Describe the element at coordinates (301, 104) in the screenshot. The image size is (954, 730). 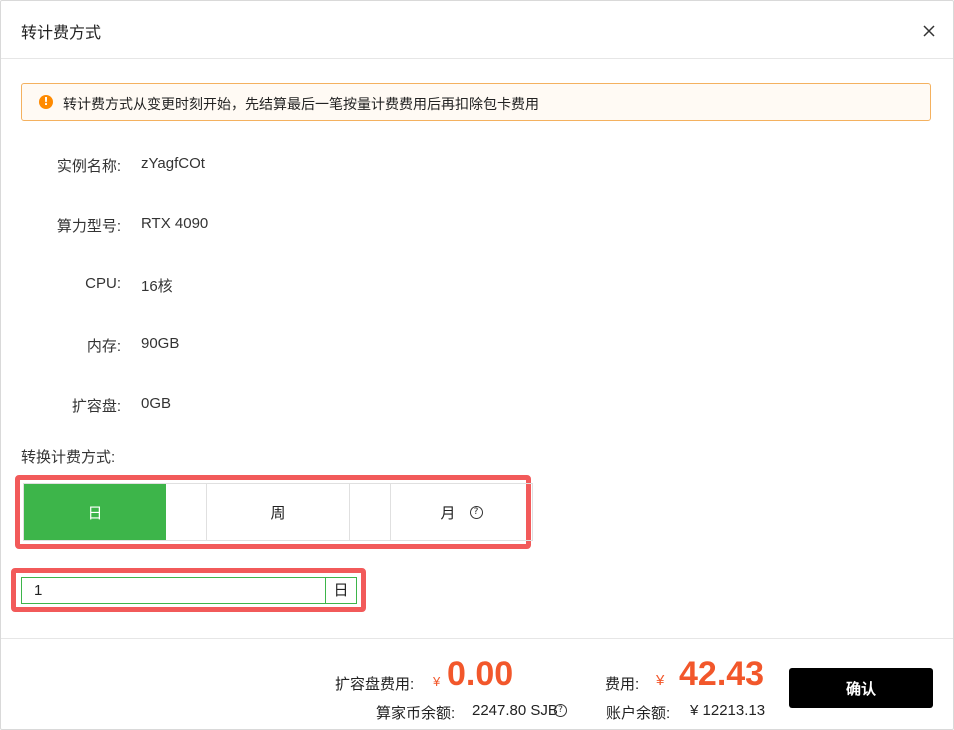
I see `notice-text: 转计费方式从变更时刻开始，先结算最后一笔按量计费费用后再扣除包卡费用` at that location.